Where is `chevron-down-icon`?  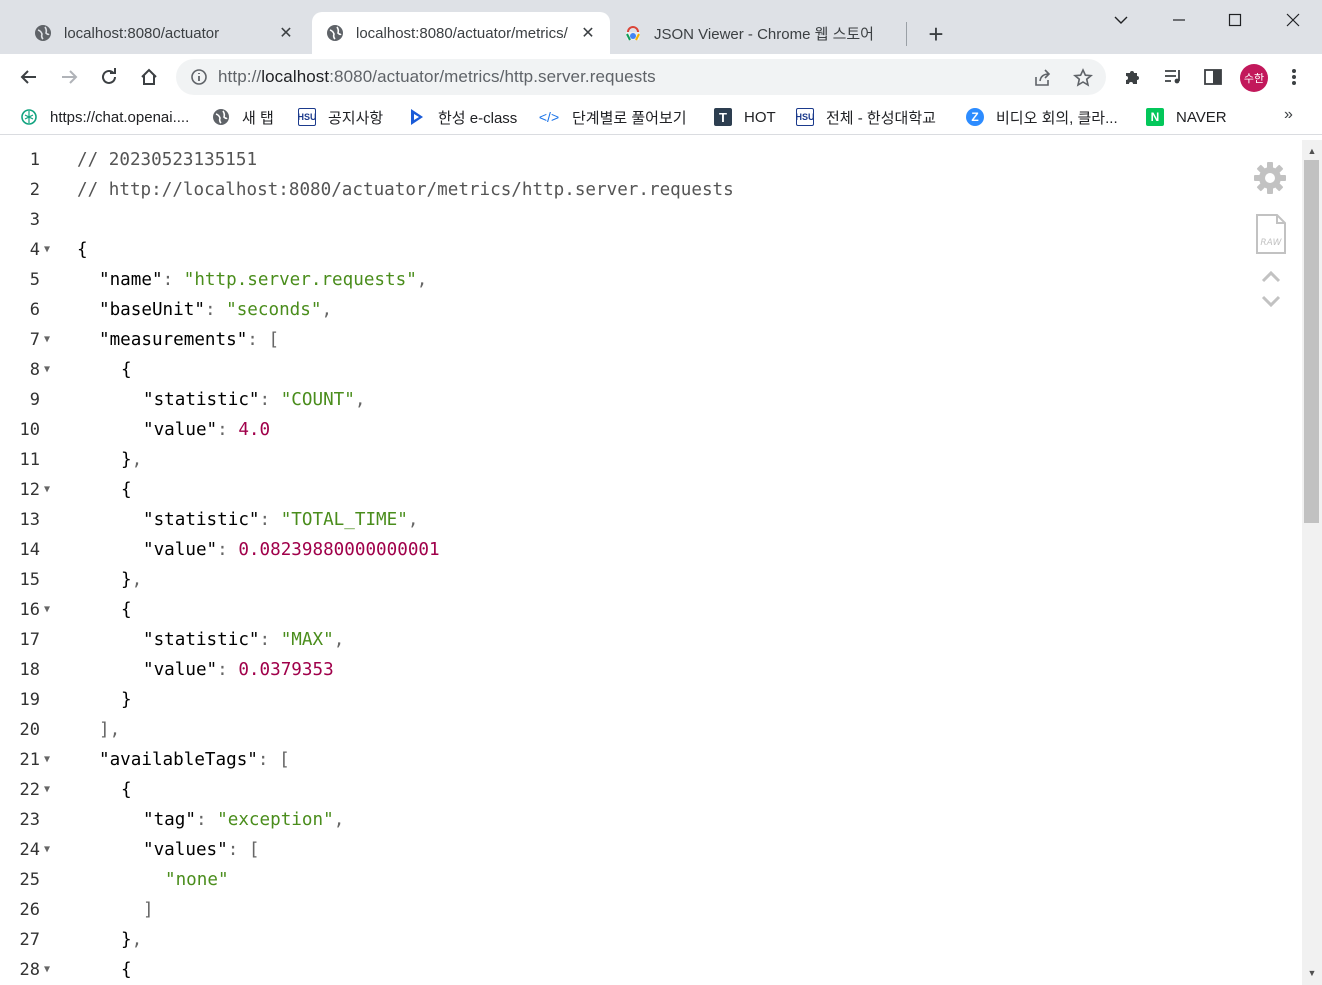
chevron-down-icon is located at coordinates (1271, 301).